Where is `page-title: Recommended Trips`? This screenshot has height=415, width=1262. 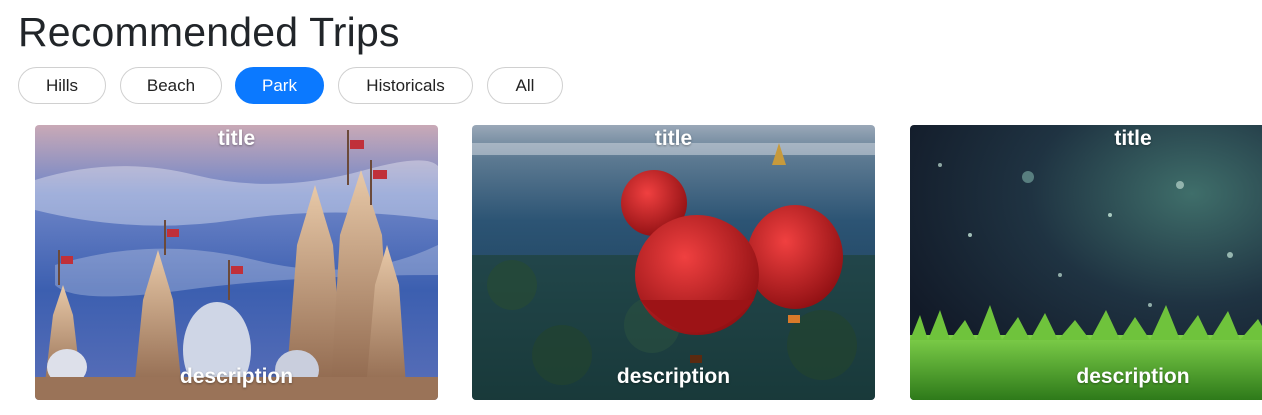 page-title: Recommended Trips is located at coordinates (209, 32).